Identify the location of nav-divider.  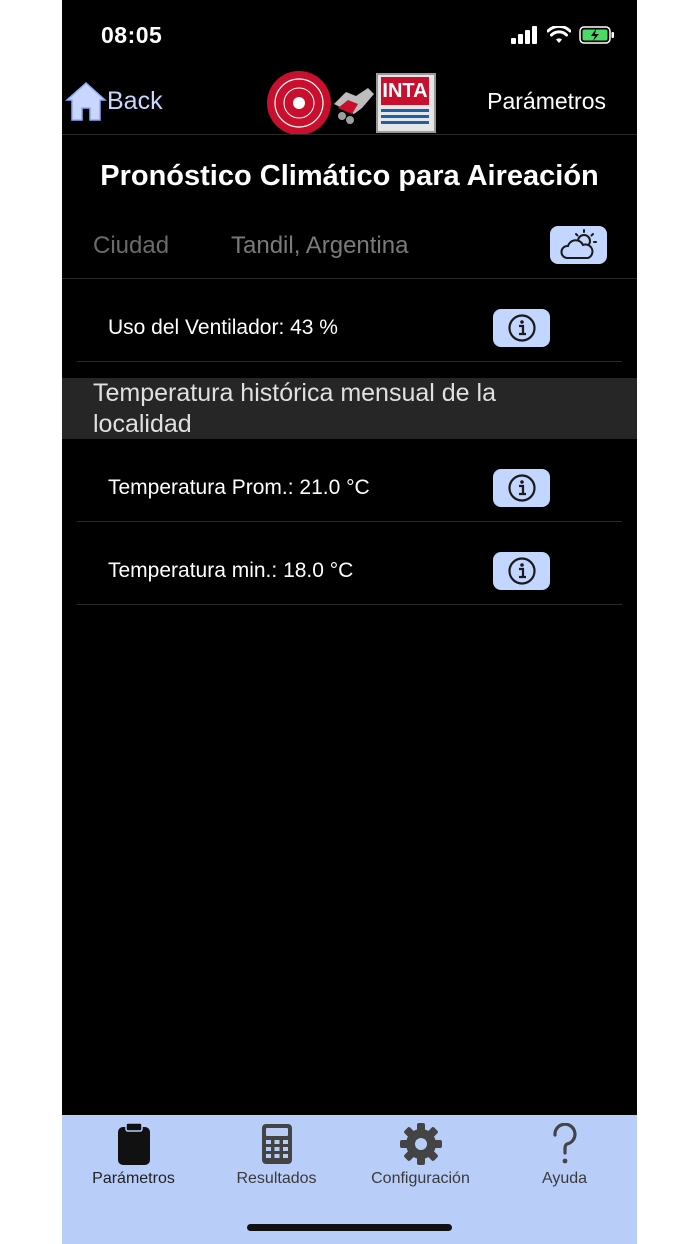
(349, 134).